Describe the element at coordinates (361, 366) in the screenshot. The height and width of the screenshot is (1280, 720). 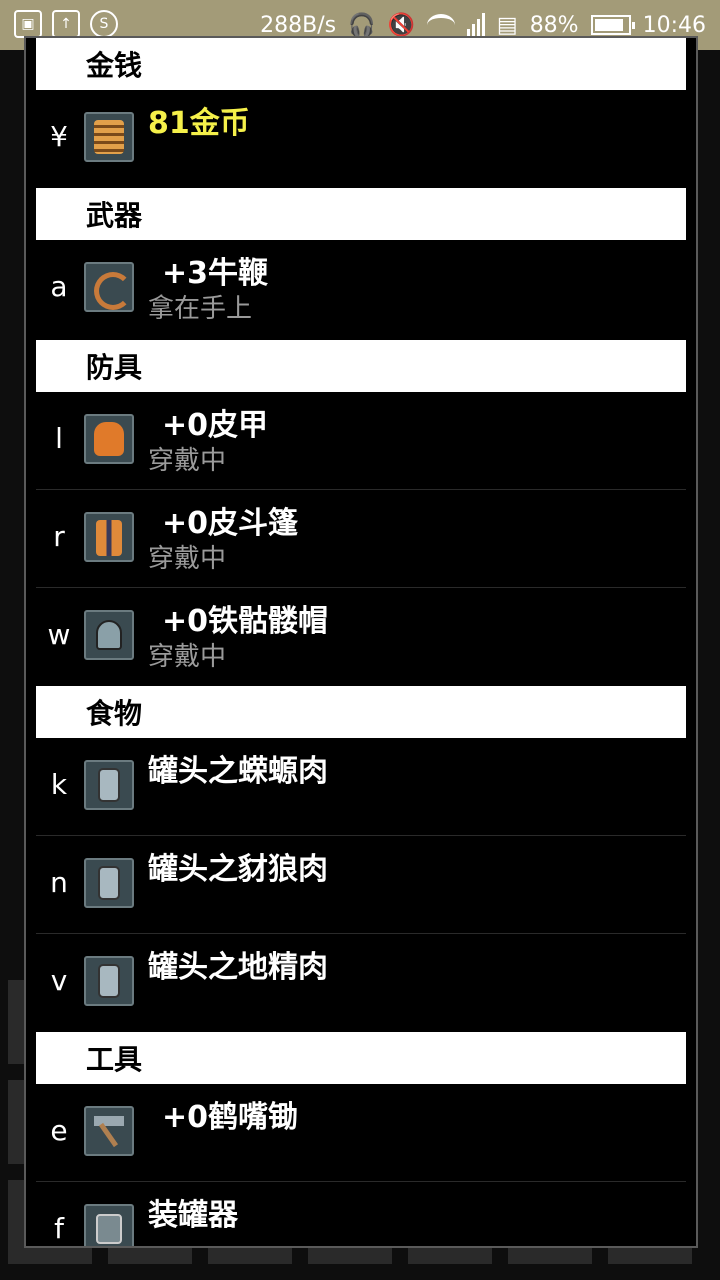
I see `section-header-armor: 防具` at that location.